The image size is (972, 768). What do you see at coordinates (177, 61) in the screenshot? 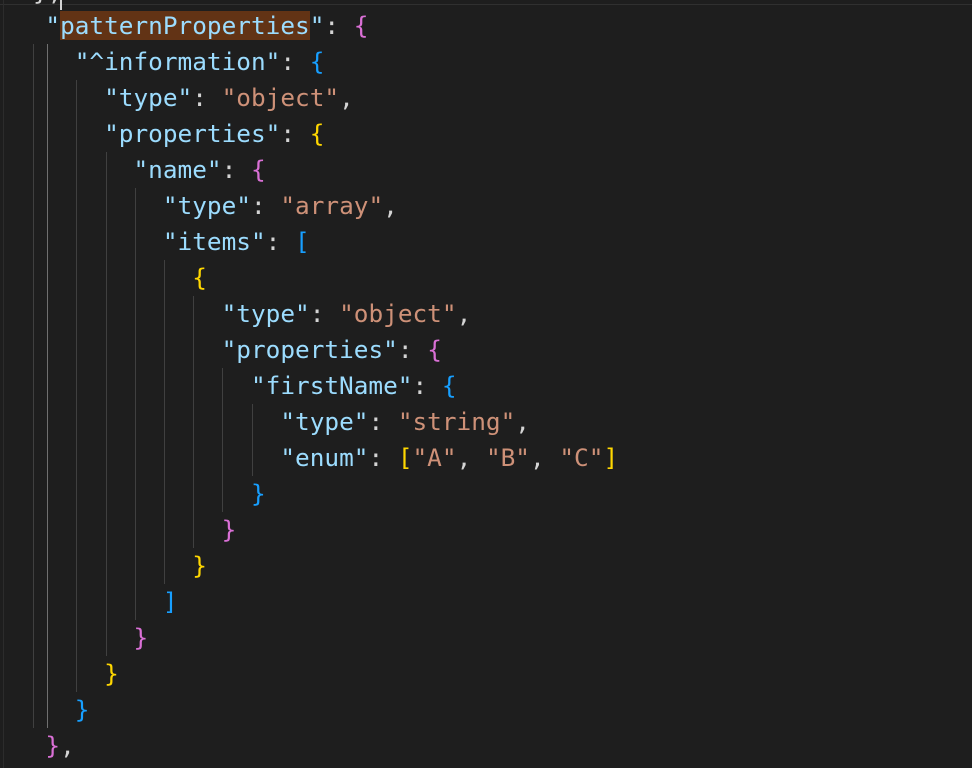
I see `code-token: "^information"` at bounding box center [177, 61].